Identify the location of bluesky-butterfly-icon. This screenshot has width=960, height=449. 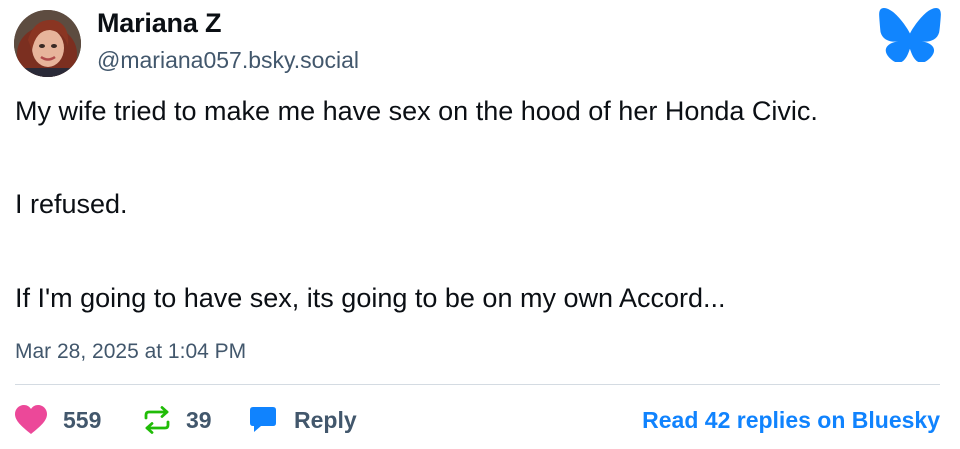
(910, 35).